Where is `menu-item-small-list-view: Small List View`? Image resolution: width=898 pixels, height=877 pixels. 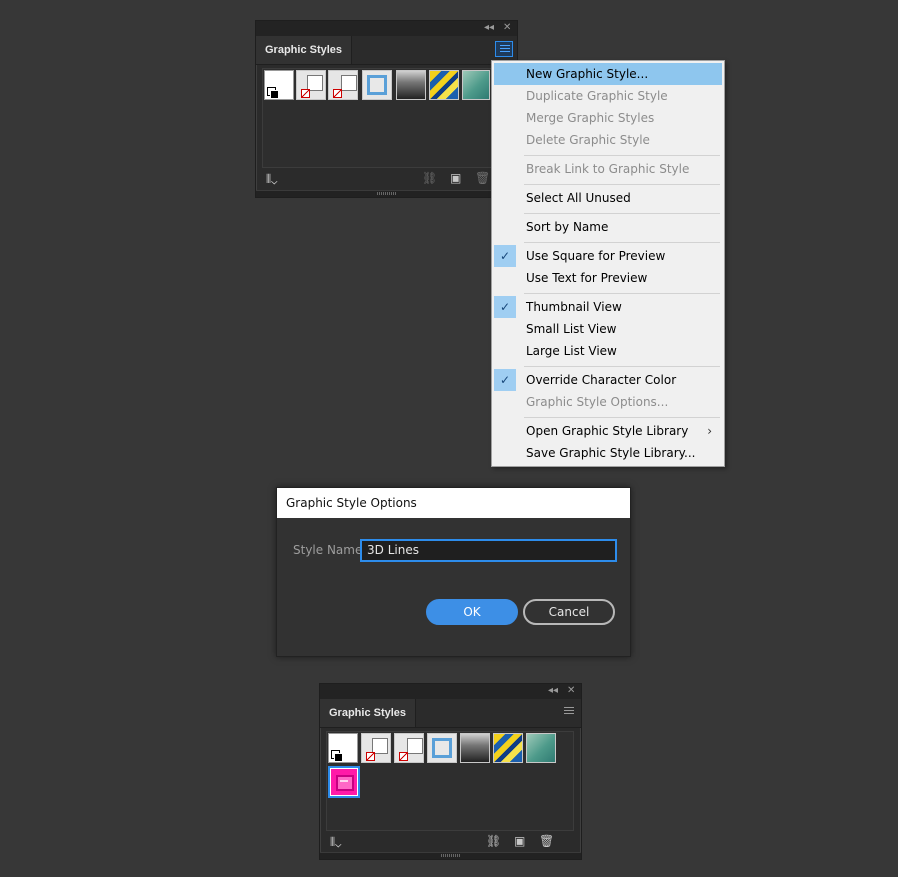 menu-item-small-list-view: Small List View is located at coordinates (608, 329).